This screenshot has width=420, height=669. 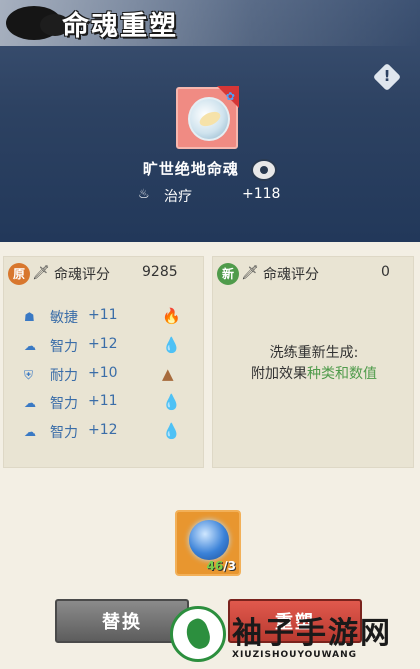 What do you see at coordinates (264, 169) in the screenshot?
I see `eye-icon` at bounding box center [264, 169].